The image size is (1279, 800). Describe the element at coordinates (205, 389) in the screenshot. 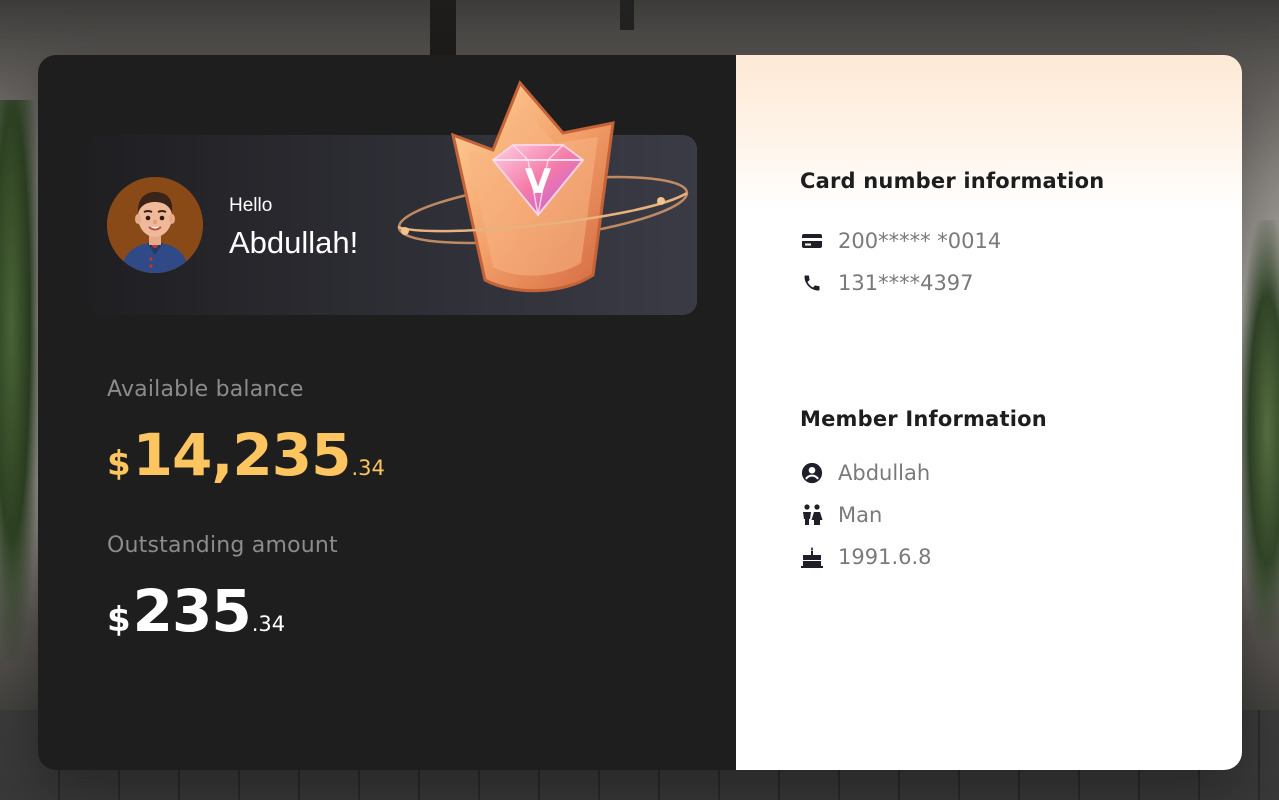

I see `available-balance-label: Available balance` at that location.